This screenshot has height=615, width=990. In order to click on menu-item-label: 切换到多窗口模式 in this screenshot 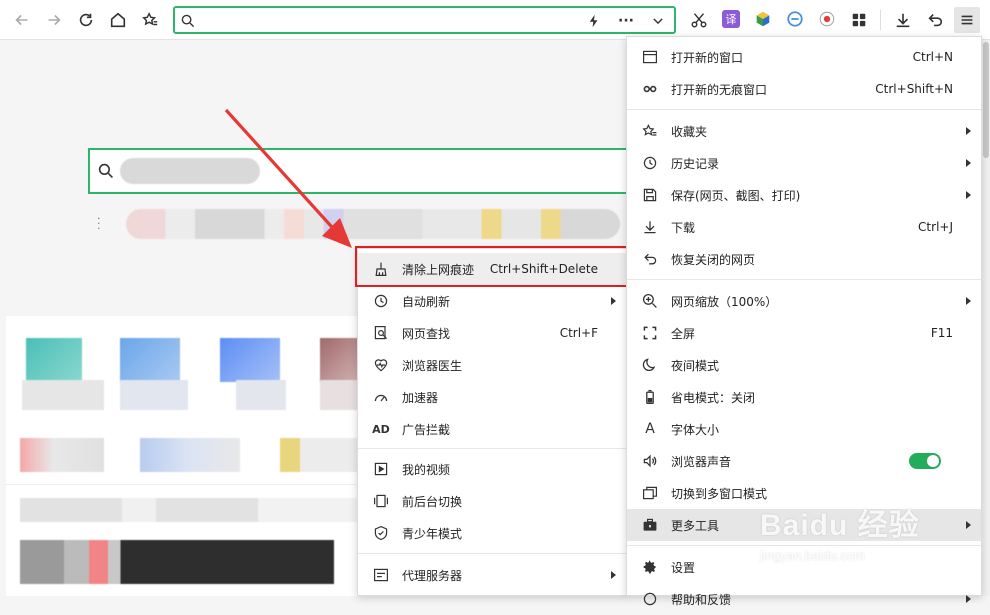, I will do `click(719, 493)`.